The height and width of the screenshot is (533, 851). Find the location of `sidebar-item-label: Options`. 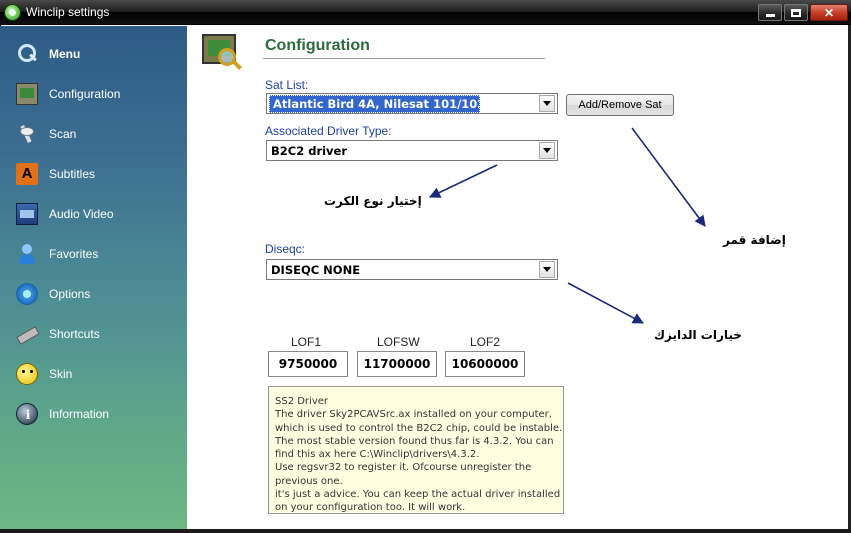

sidebar-item-label: Options is located at coordinates (70, 294).